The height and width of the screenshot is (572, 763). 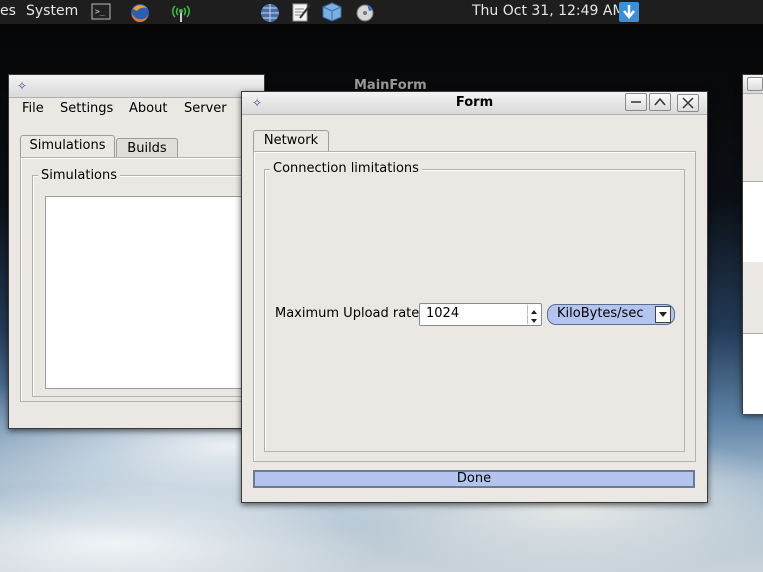 I want to click on upload-rate-spinbox: 1024, so click(x=480, y=314).